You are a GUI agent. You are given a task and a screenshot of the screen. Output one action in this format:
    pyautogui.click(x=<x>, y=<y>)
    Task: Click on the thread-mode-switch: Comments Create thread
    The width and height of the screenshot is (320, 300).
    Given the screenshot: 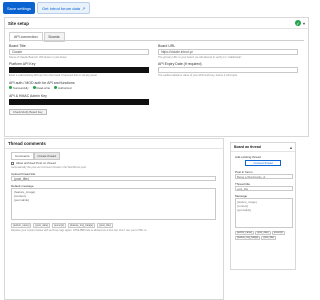 What is the action you would take?
    pyautogui.click(x=35, y=156)
    